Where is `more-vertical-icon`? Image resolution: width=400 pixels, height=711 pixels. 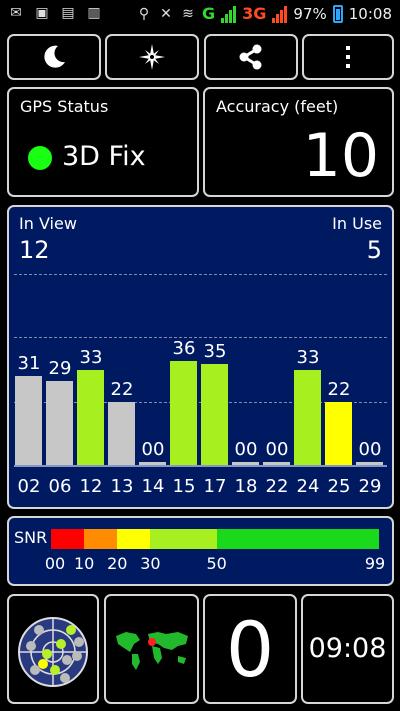 more-vertical-icon is located at coordinates (348, 57).